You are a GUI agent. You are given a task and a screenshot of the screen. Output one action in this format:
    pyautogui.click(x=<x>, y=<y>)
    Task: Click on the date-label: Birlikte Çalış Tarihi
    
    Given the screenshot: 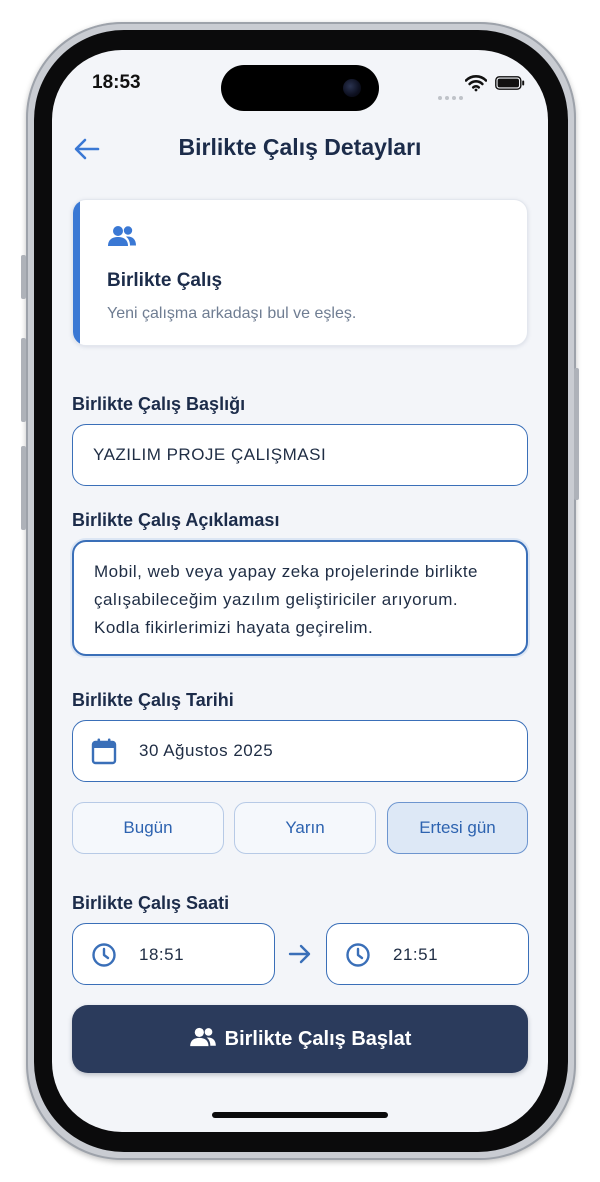 What is the action you would take?
    pyautogui.click(x=153, y=700)
    